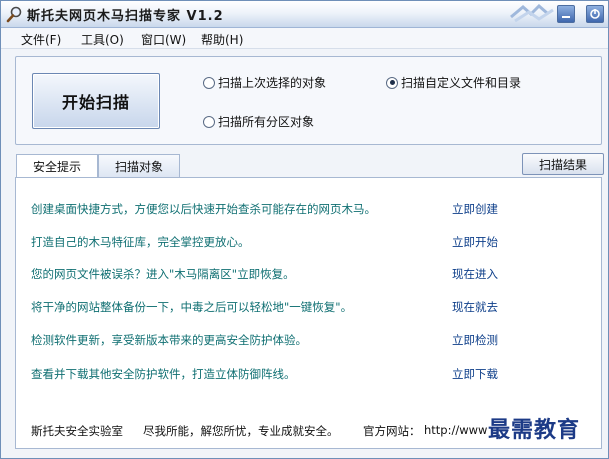 The image size is (609, 459). Describe the element at coordinates (475, 340) in the screenshot. I see `action-link: 立即检测` at that location.